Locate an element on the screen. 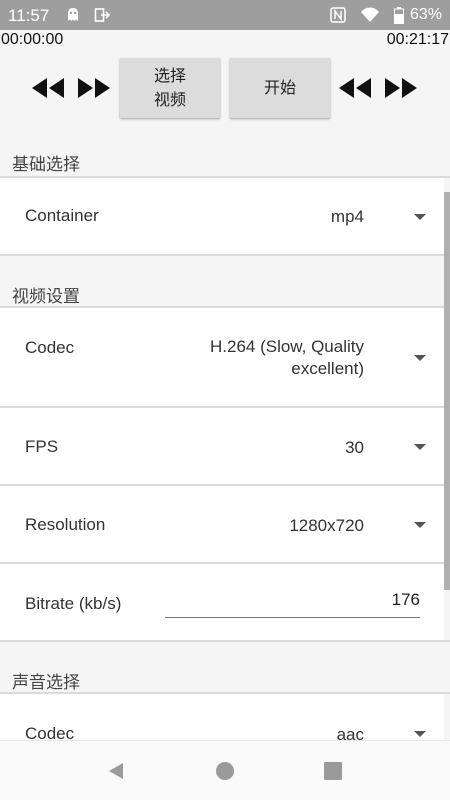 Image resolution: width=450 pixels, height=800 pixels. section-basic-title: 基础选择 is located at coordinates (46, 165).